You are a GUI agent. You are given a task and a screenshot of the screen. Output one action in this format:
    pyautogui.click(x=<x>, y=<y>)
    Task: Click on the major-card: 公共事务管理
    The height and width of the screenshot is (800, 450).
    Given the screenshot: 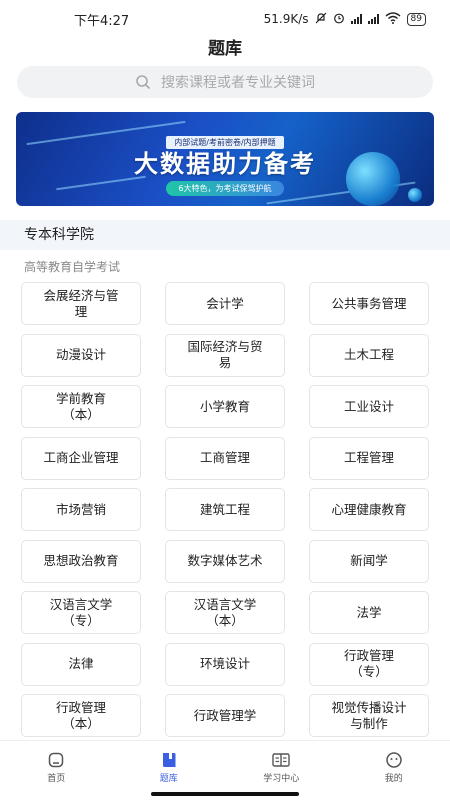 What is the action you would take?
    pyautogui.click(x=369, y=303)
    